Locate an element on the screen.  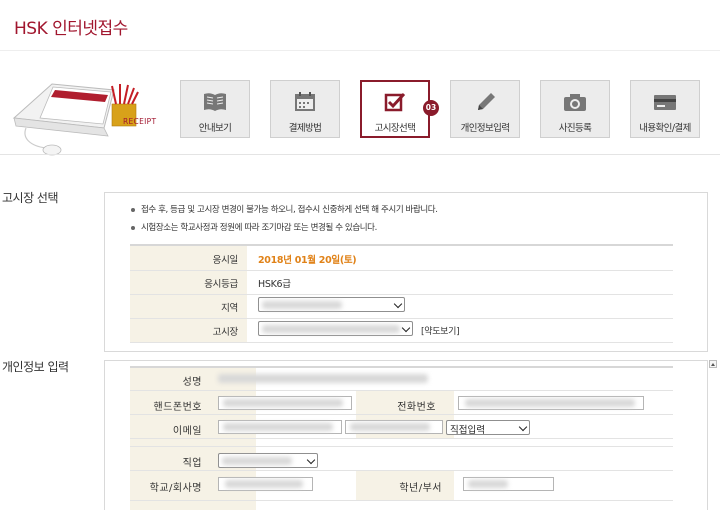
email-id-input is located at coordinates (280, 427).